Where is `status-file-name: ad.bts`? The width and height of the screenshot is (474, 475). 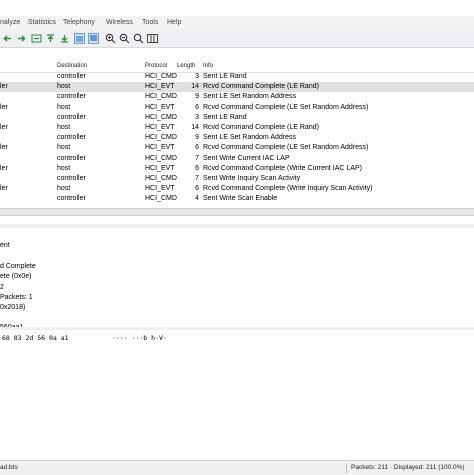 status-file-name: ad.bts is located at coordinates (9, 467).